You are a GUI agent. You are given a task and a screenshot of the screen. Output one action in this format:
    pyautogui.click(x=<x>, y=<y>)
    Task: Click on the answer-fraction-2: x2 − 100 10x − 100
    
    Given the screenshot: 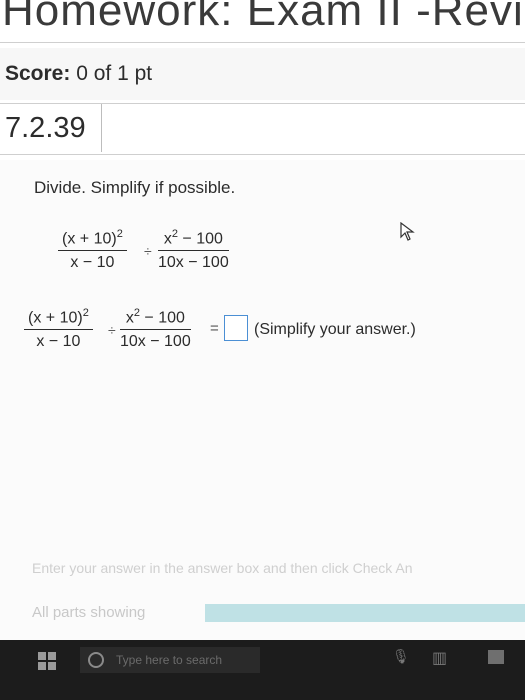 What is the action you would take?
    pyautogui.click(x=155, y=329)
    